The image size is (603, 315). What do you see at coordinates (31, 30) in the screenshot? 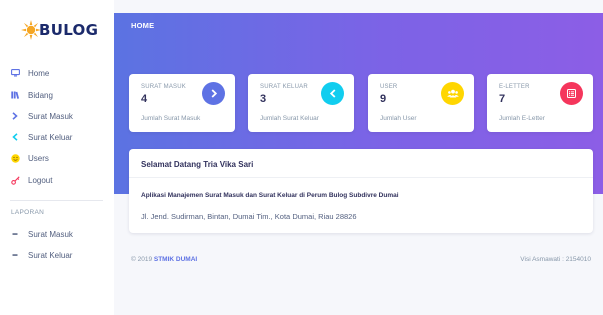
I see `sun-logo-icon` at bounding box center [31, 30].